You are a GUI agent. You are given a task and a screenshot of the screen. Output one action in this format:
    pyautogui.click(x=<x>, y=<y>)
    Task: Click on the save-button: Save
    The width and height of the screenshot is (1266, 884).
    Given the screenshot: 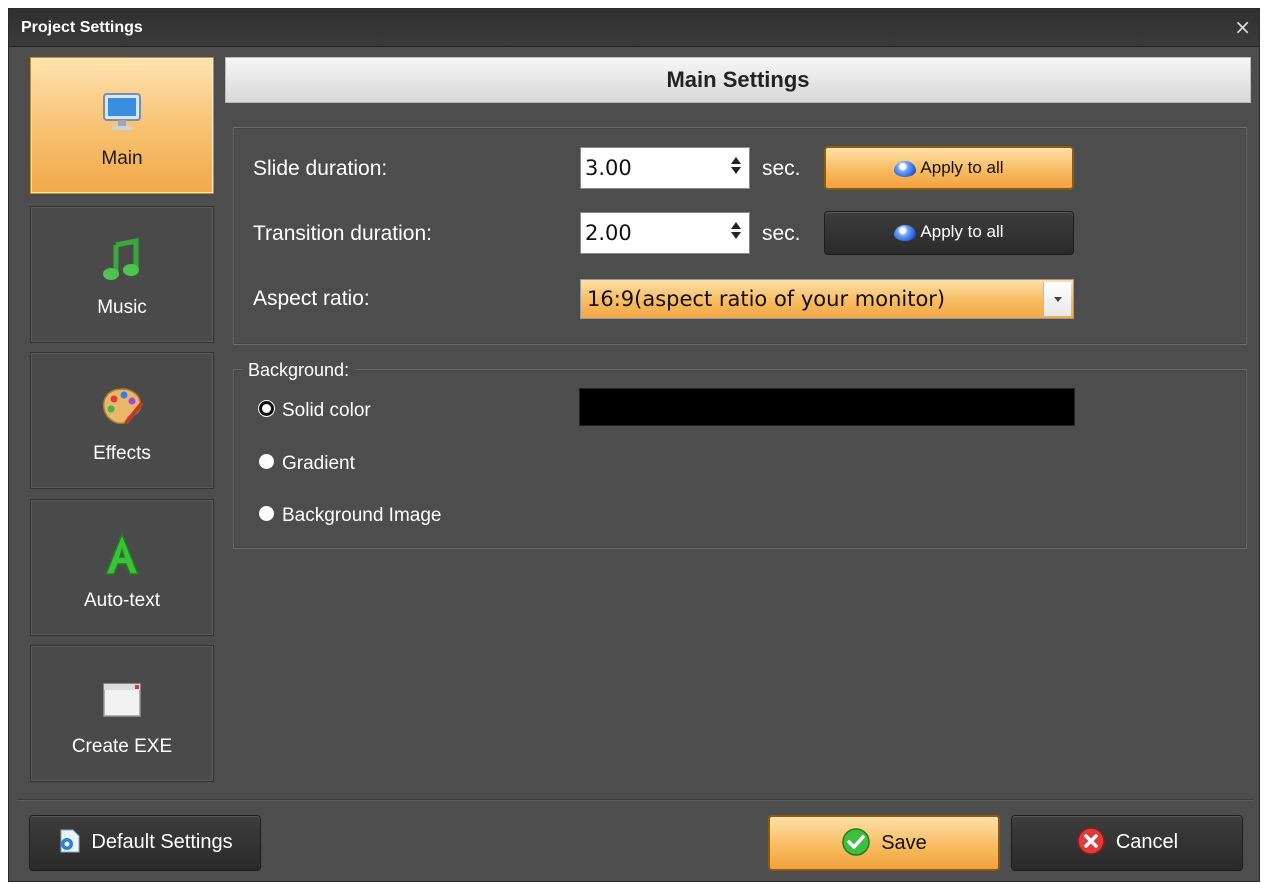 What is the action you would take?
    pyautogui.click(x=884, y=843)
    